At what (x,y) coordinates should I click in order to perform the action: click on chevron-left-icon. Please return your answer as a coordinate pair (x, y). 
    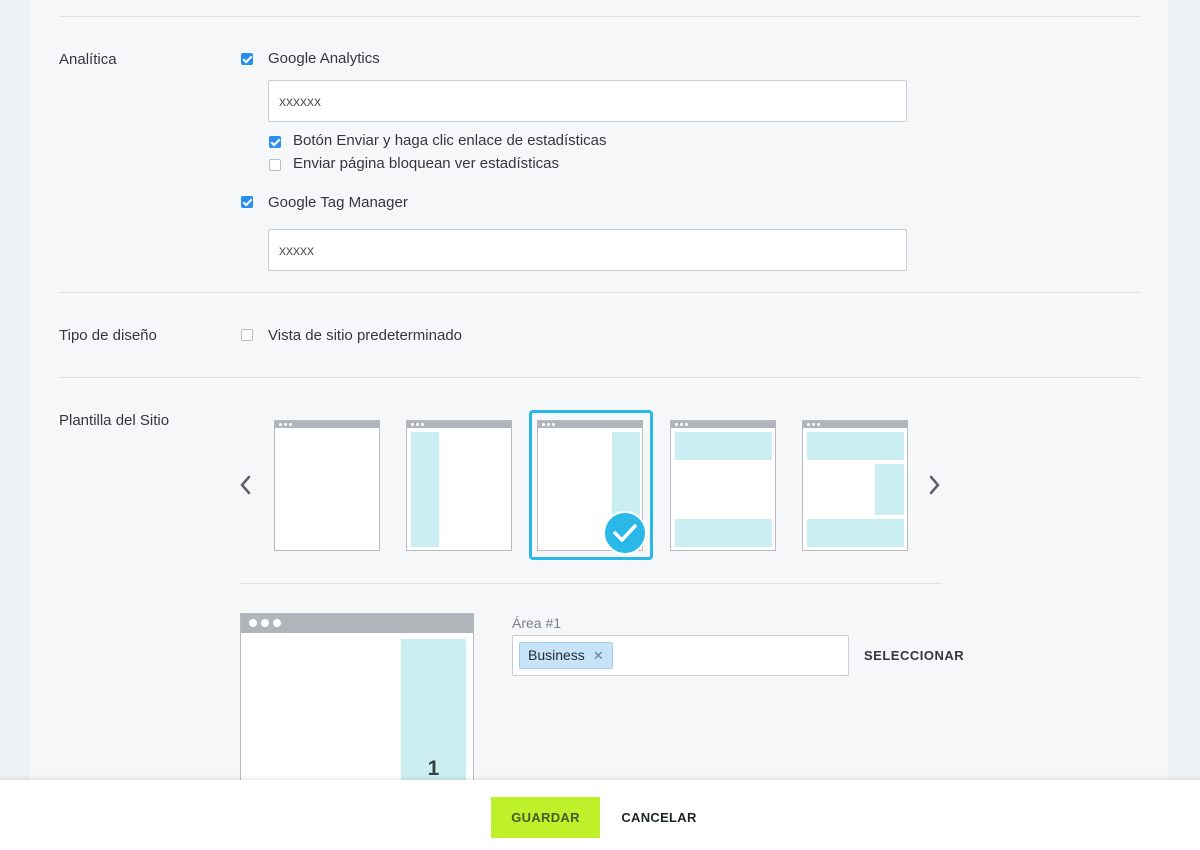
    Looking at the image, I should click on (245, 487).